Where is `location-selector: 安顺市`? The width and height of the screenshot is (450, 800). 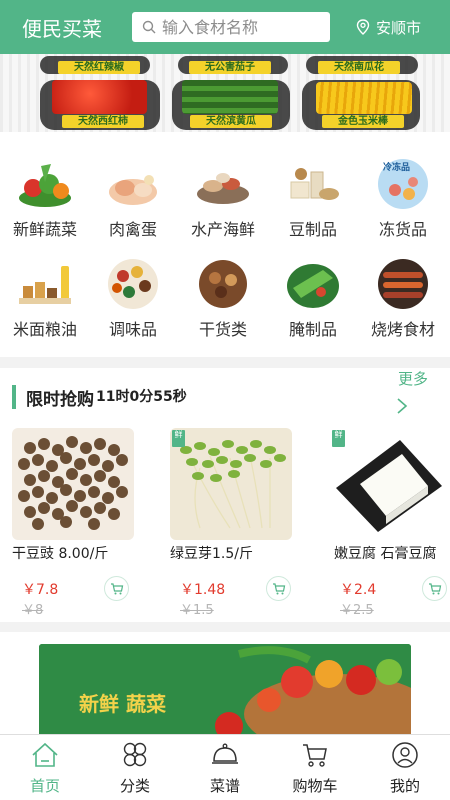
location-selector: 安顺市 is located at coordinates (388, 27).